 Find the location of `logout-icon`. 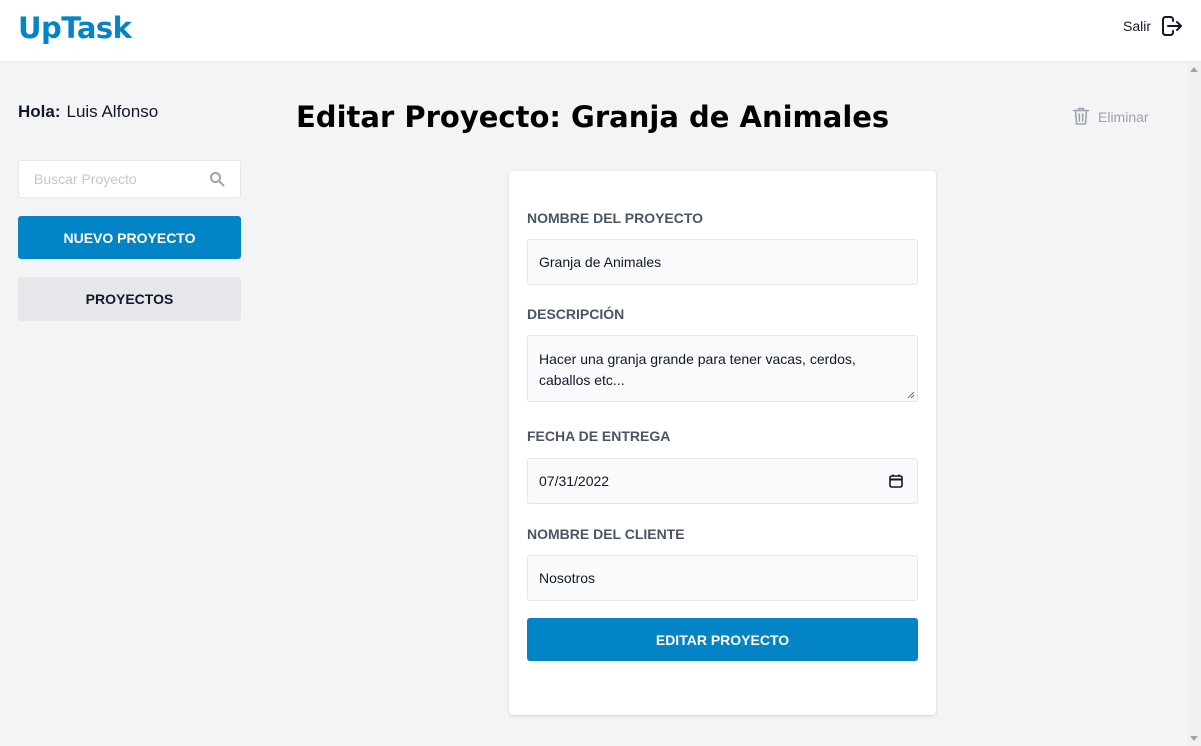

logout-icon is located at coordinates (1171, 26).